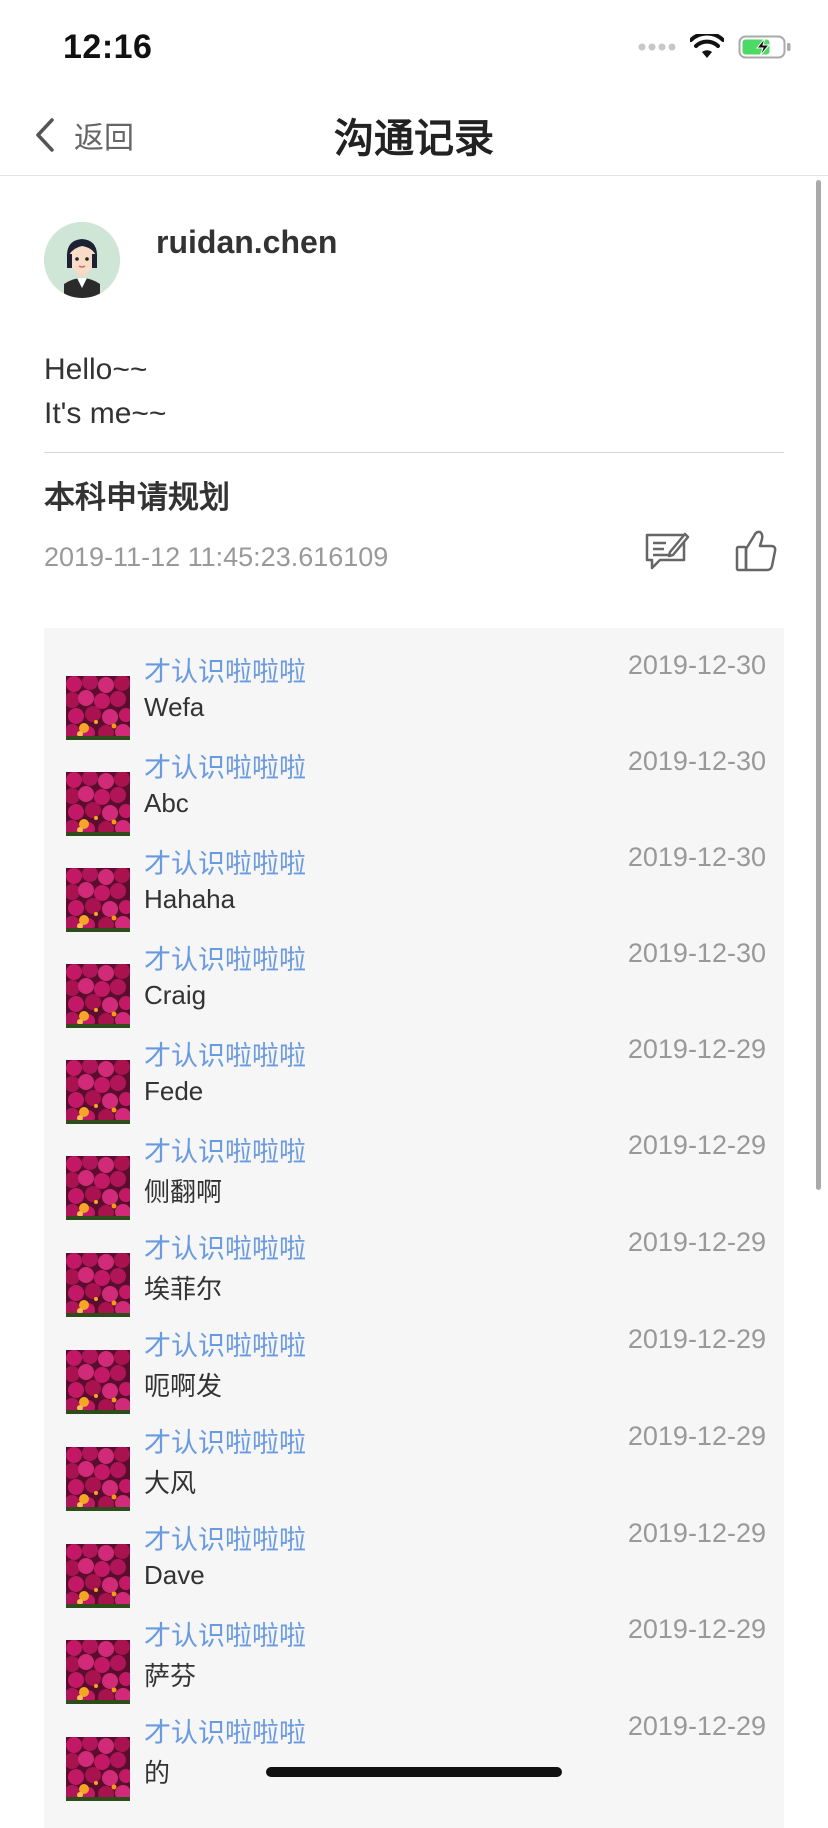 This screenshot has width=828, height=1828. Describe the element at coordinates (170, 1676) in the screenshot. I see `comment-text: 萨芬` at that location.